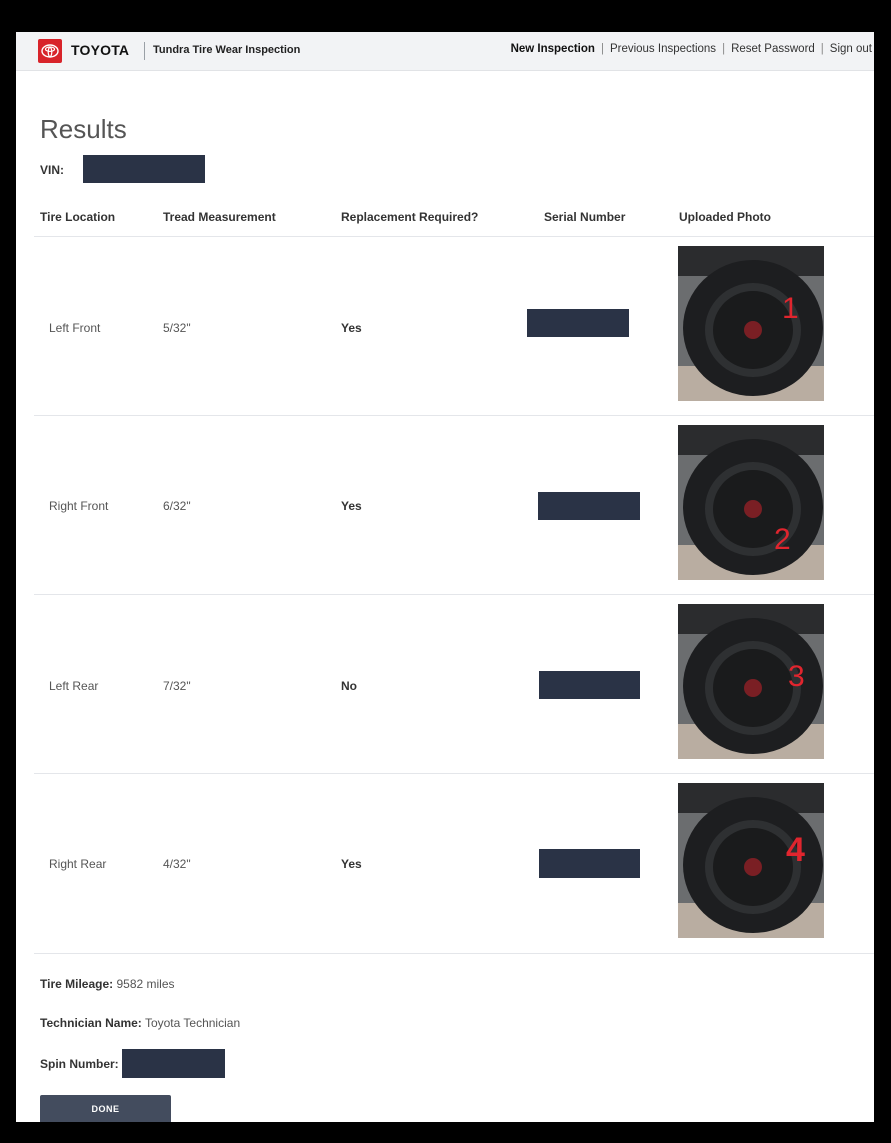 The width and height of the screenshot is (891, 1143). Describe the element at coordinates (773, 49) in the screenshot. I see `nav-reset-password: Reset Password` at that location.